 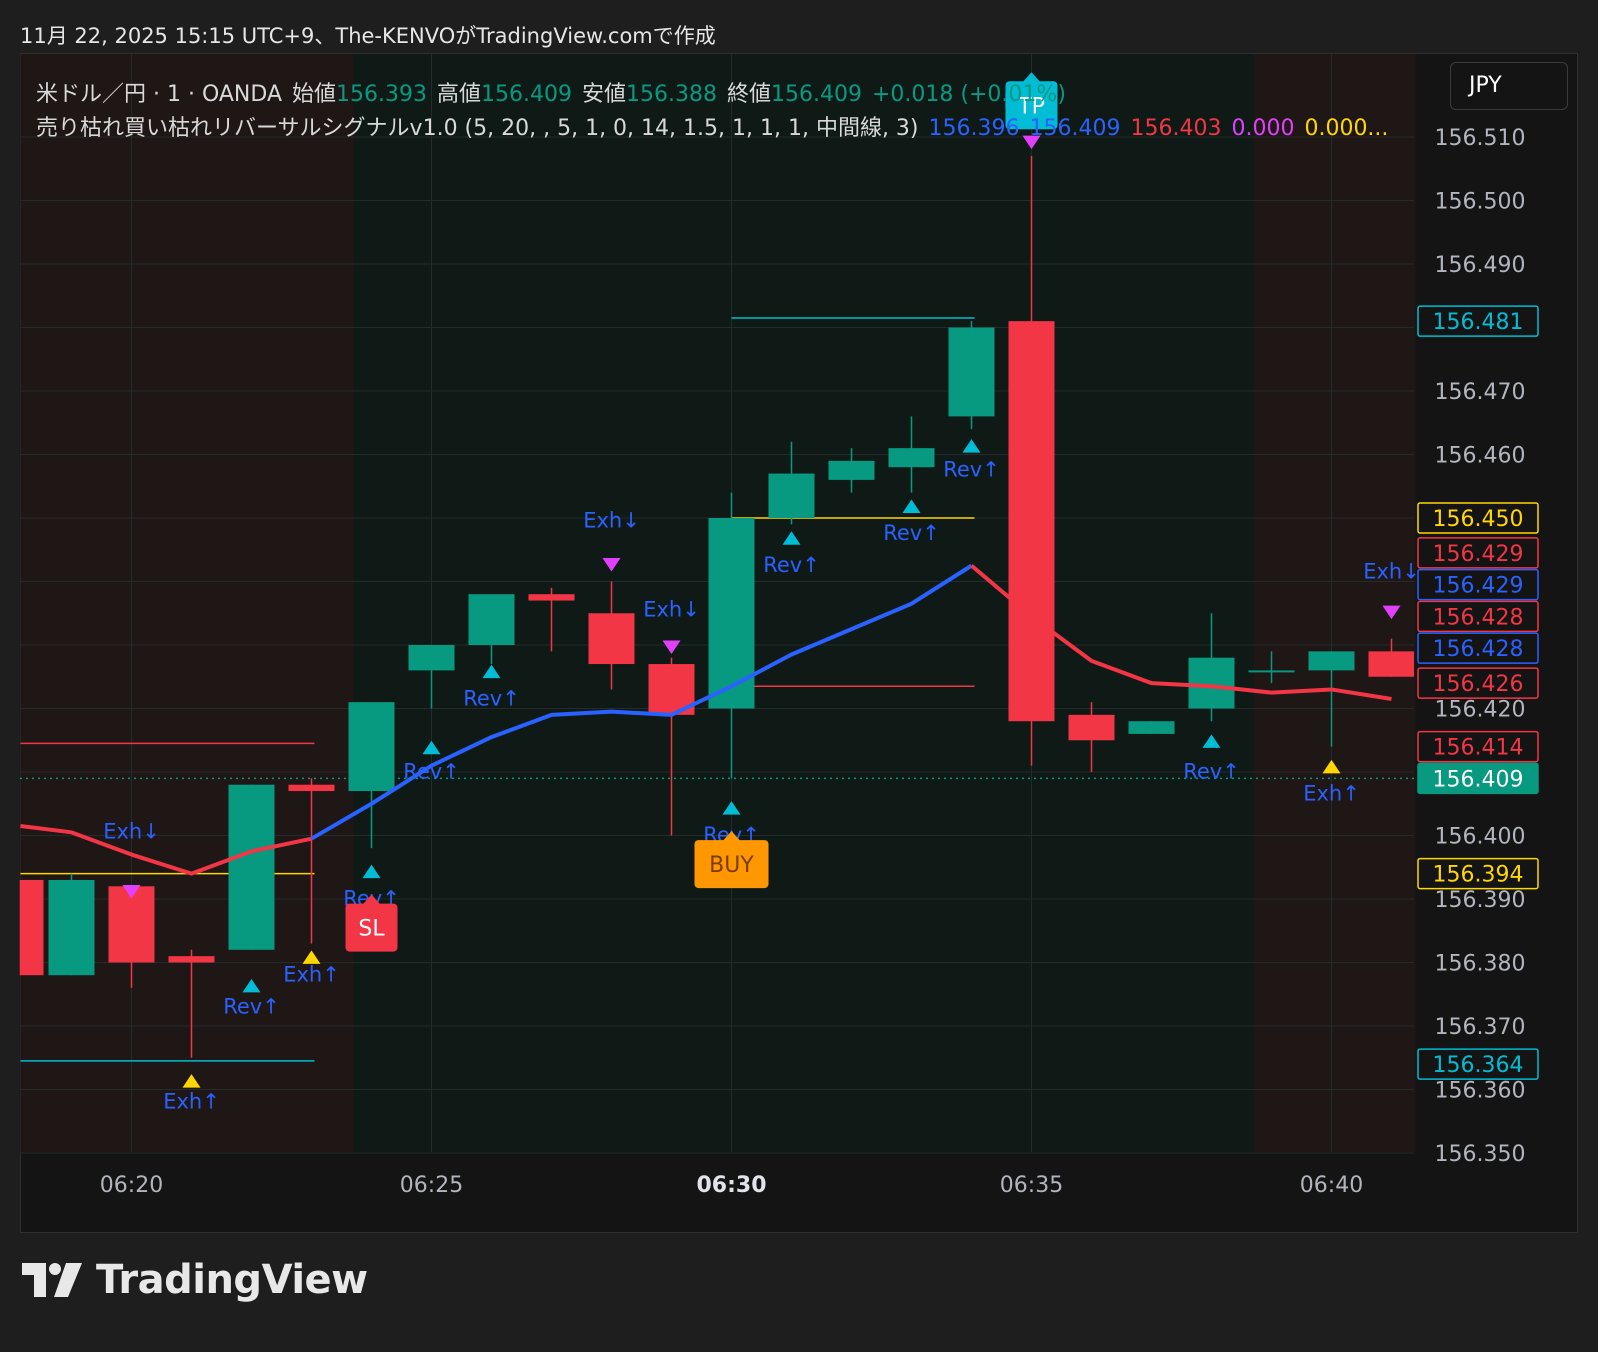 I want to click on indicator-value-4: 0.000, so click(x=1263, y=128).